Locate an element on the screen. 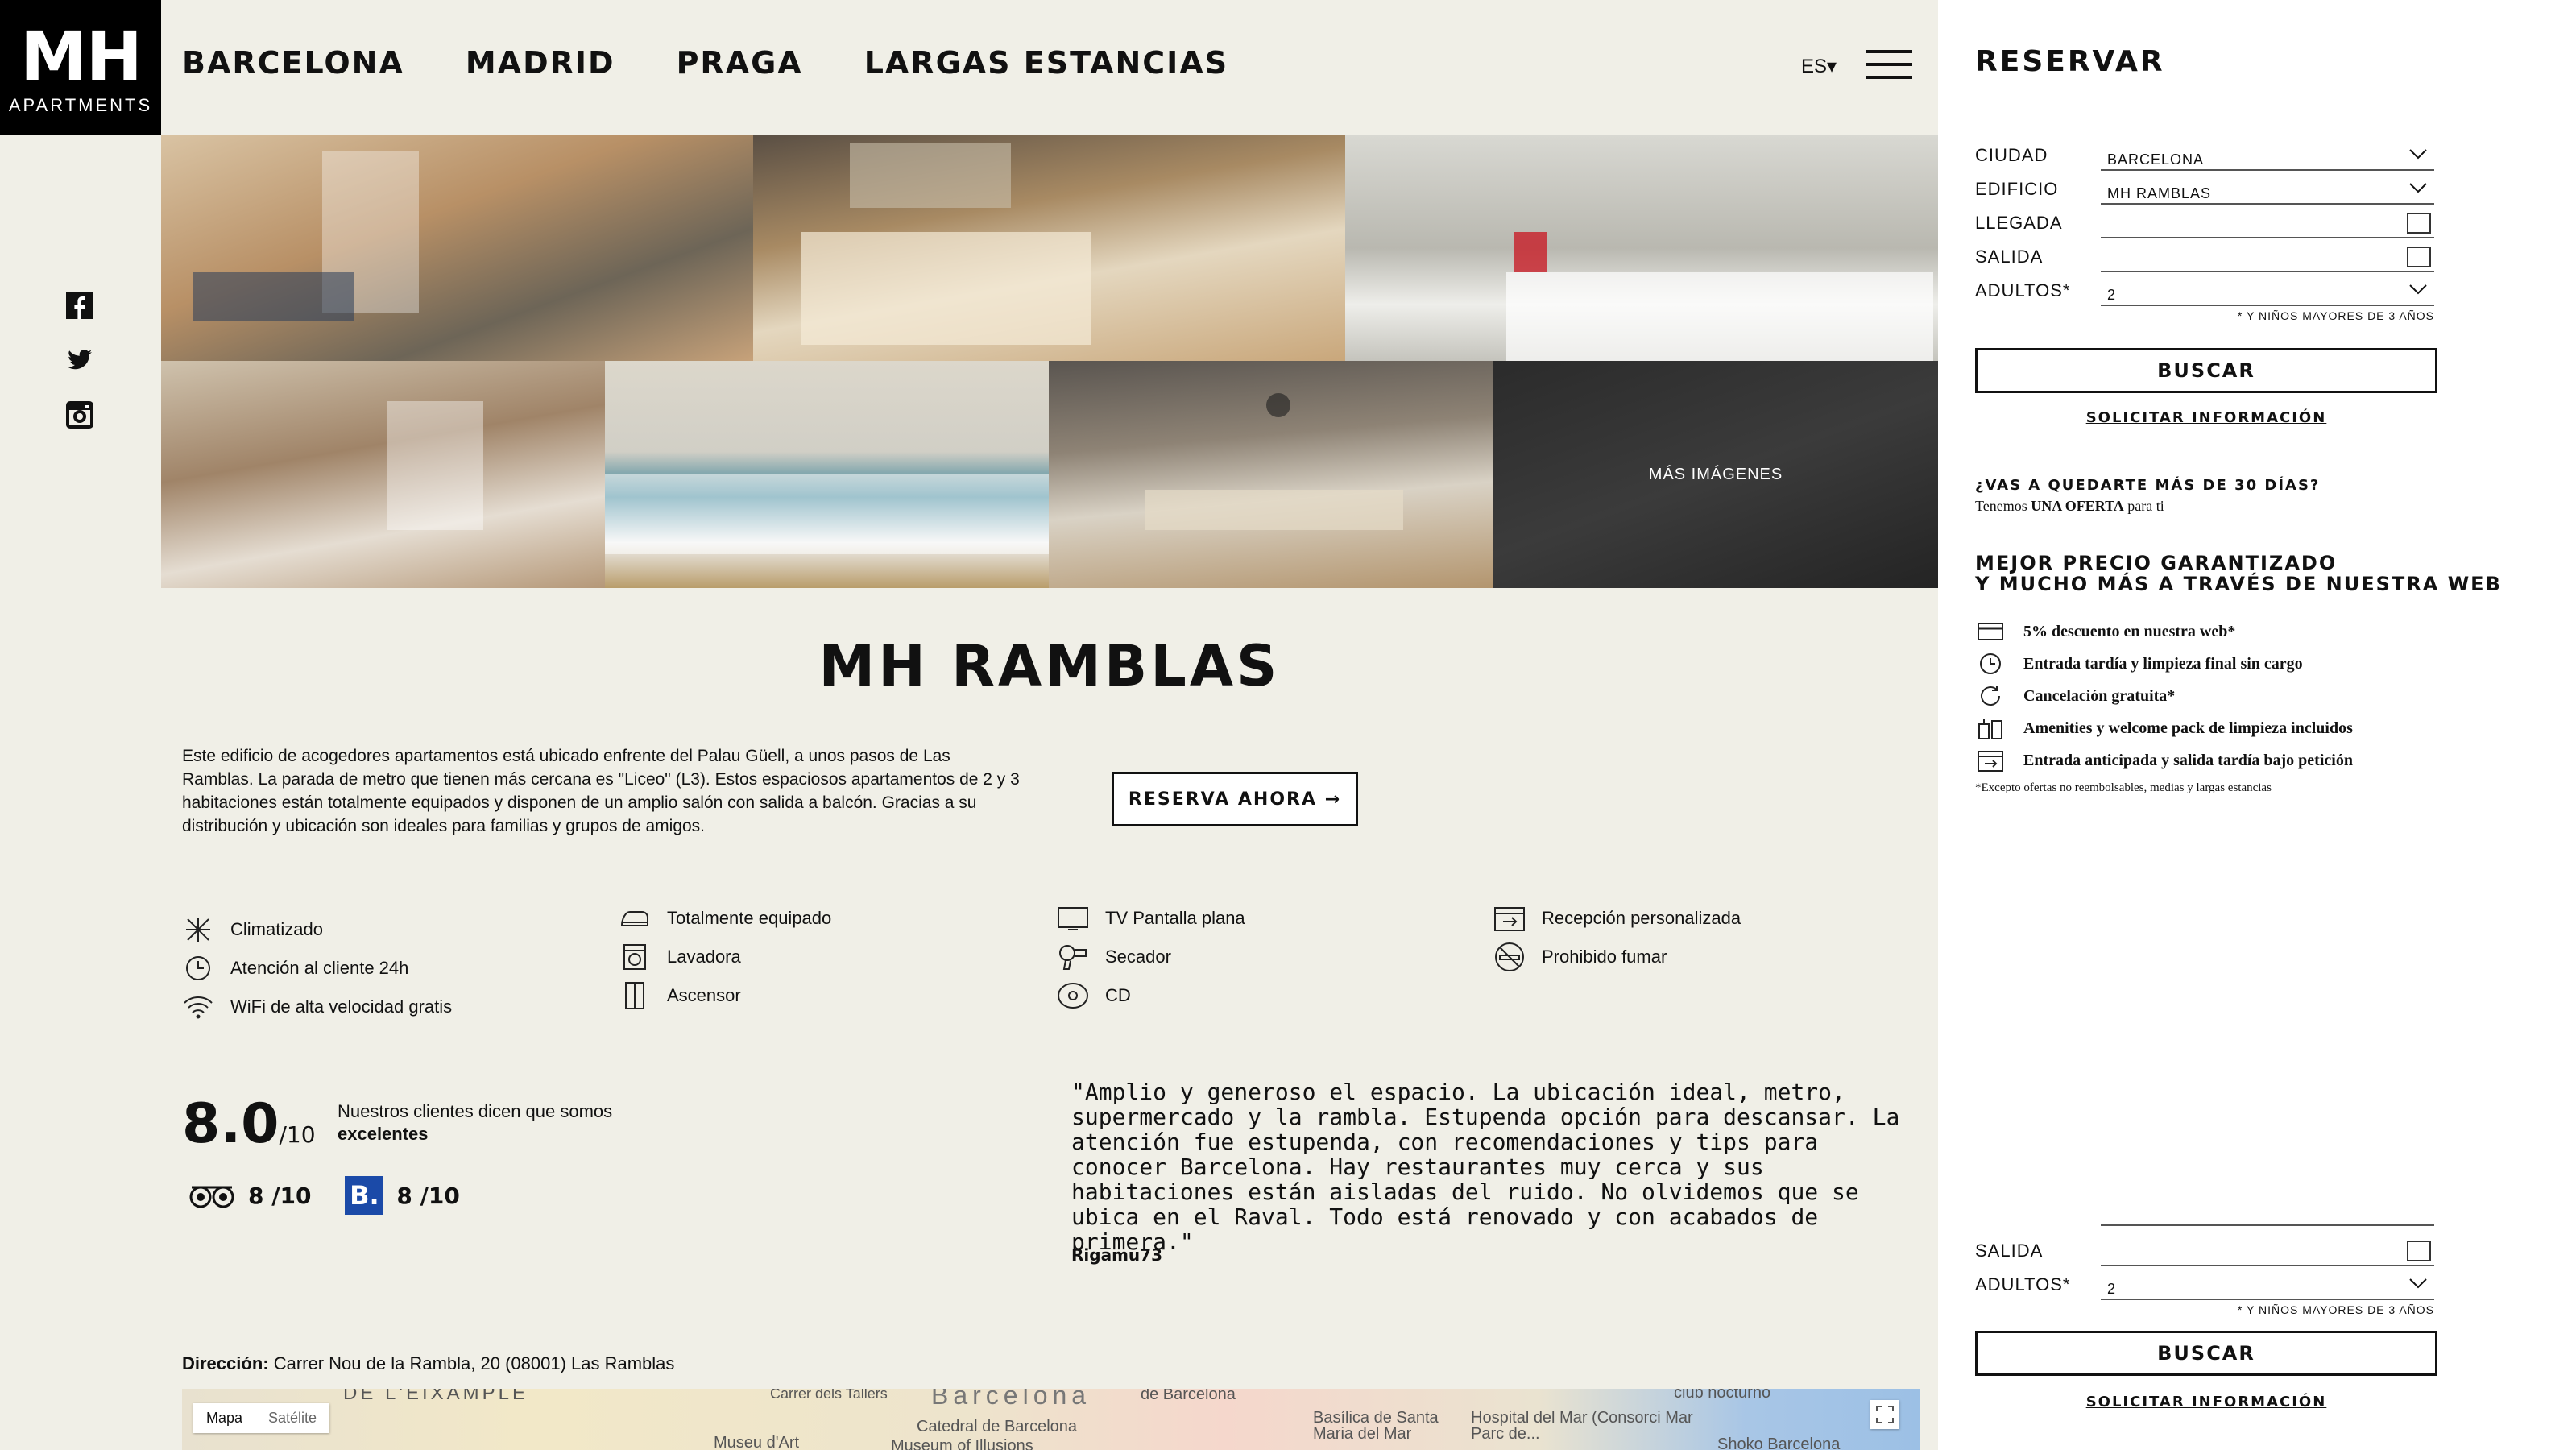 The height and width of the screenshot is (1450, 2576). arrival-date-input is located at coordinates (2267, 224).